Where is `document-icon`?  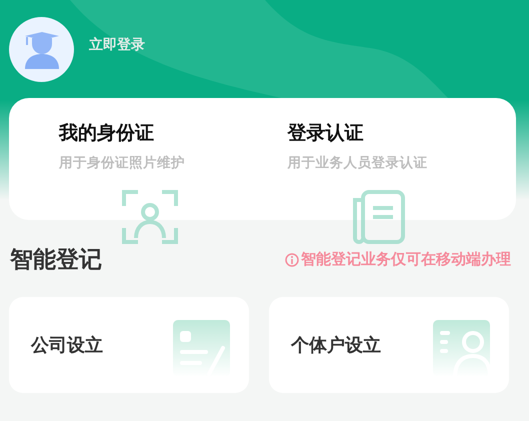 document-icon is located at coordinates (378, 217).